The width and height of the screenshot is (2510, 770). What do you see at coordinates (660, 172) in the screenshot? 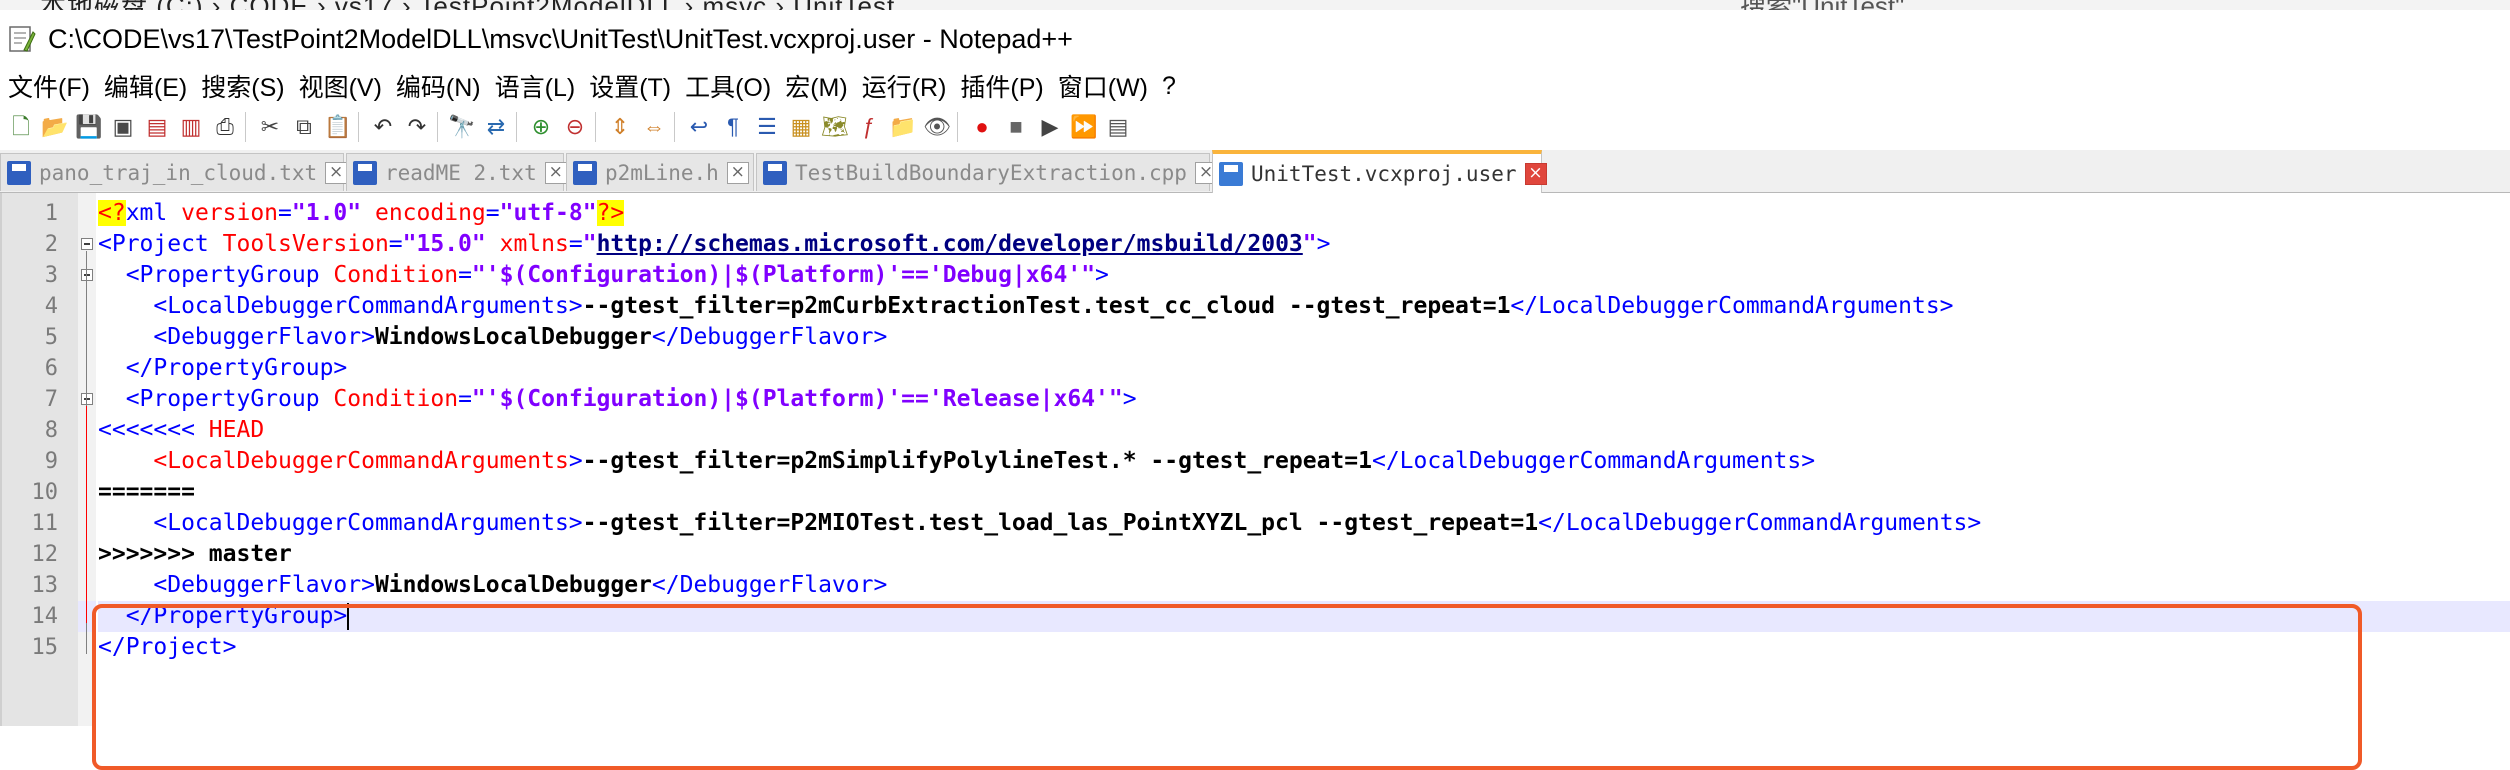
I see `tab-p2mline-h: p2mLine.h ×` at bounding box center [660, 172].